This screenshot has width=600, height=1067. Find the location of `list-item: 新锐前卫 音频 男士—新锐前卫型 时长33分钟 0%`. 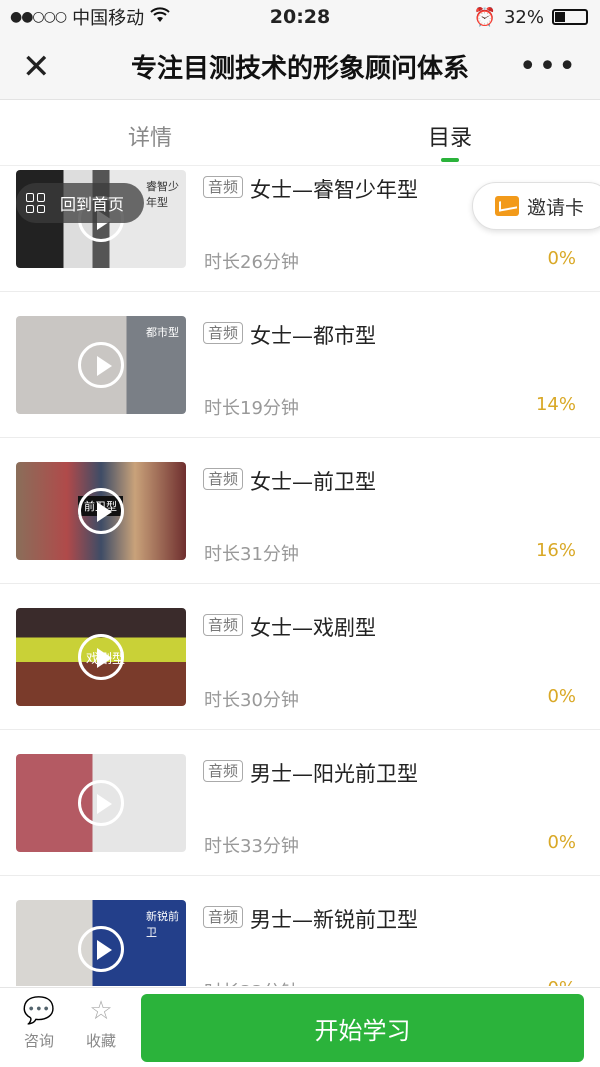

list-item: 新锐前卫 音频 男士—新锐前卫型 时长33分钟 0% is located at coordinates (300, 931).